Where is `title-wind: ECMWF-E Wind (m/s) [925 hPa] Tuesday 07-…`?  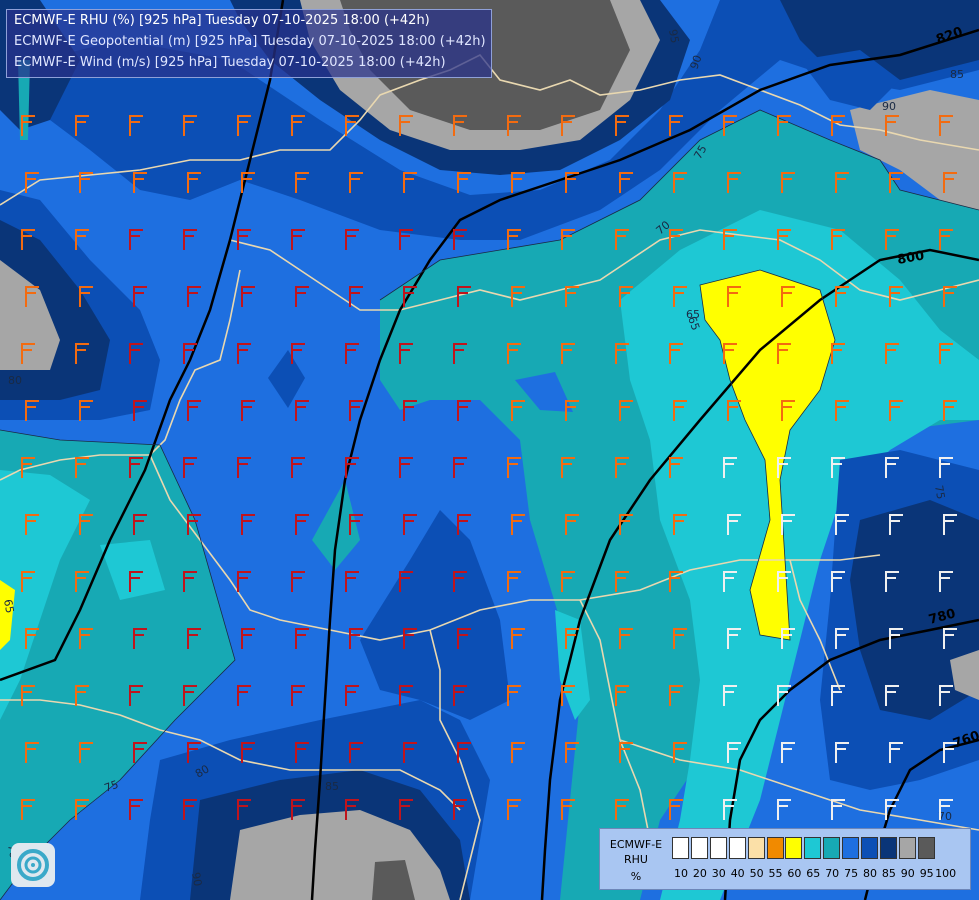
title-wind: ECMWF-E Wind (m/s) [925 hPa] Tuesday 07-… is located at coordinates (230, 62).